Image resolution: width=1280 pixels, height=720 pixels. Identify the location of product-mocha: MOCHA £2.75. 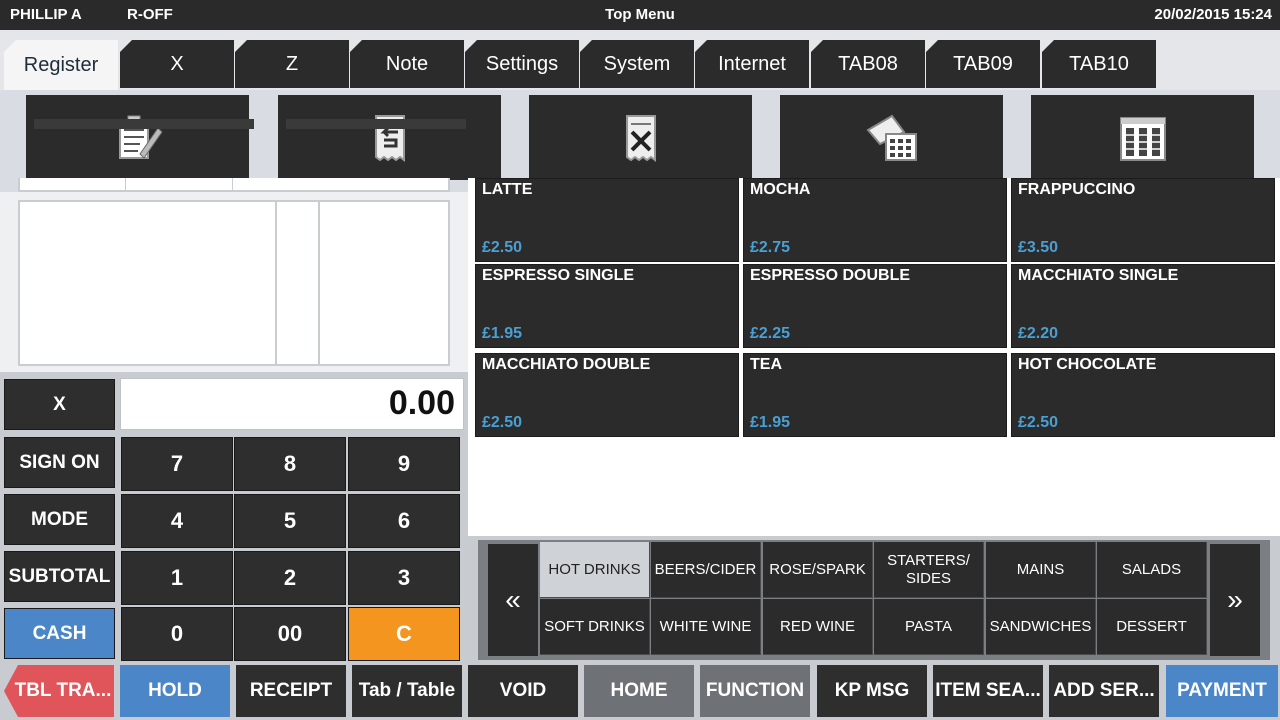
(875, 220).